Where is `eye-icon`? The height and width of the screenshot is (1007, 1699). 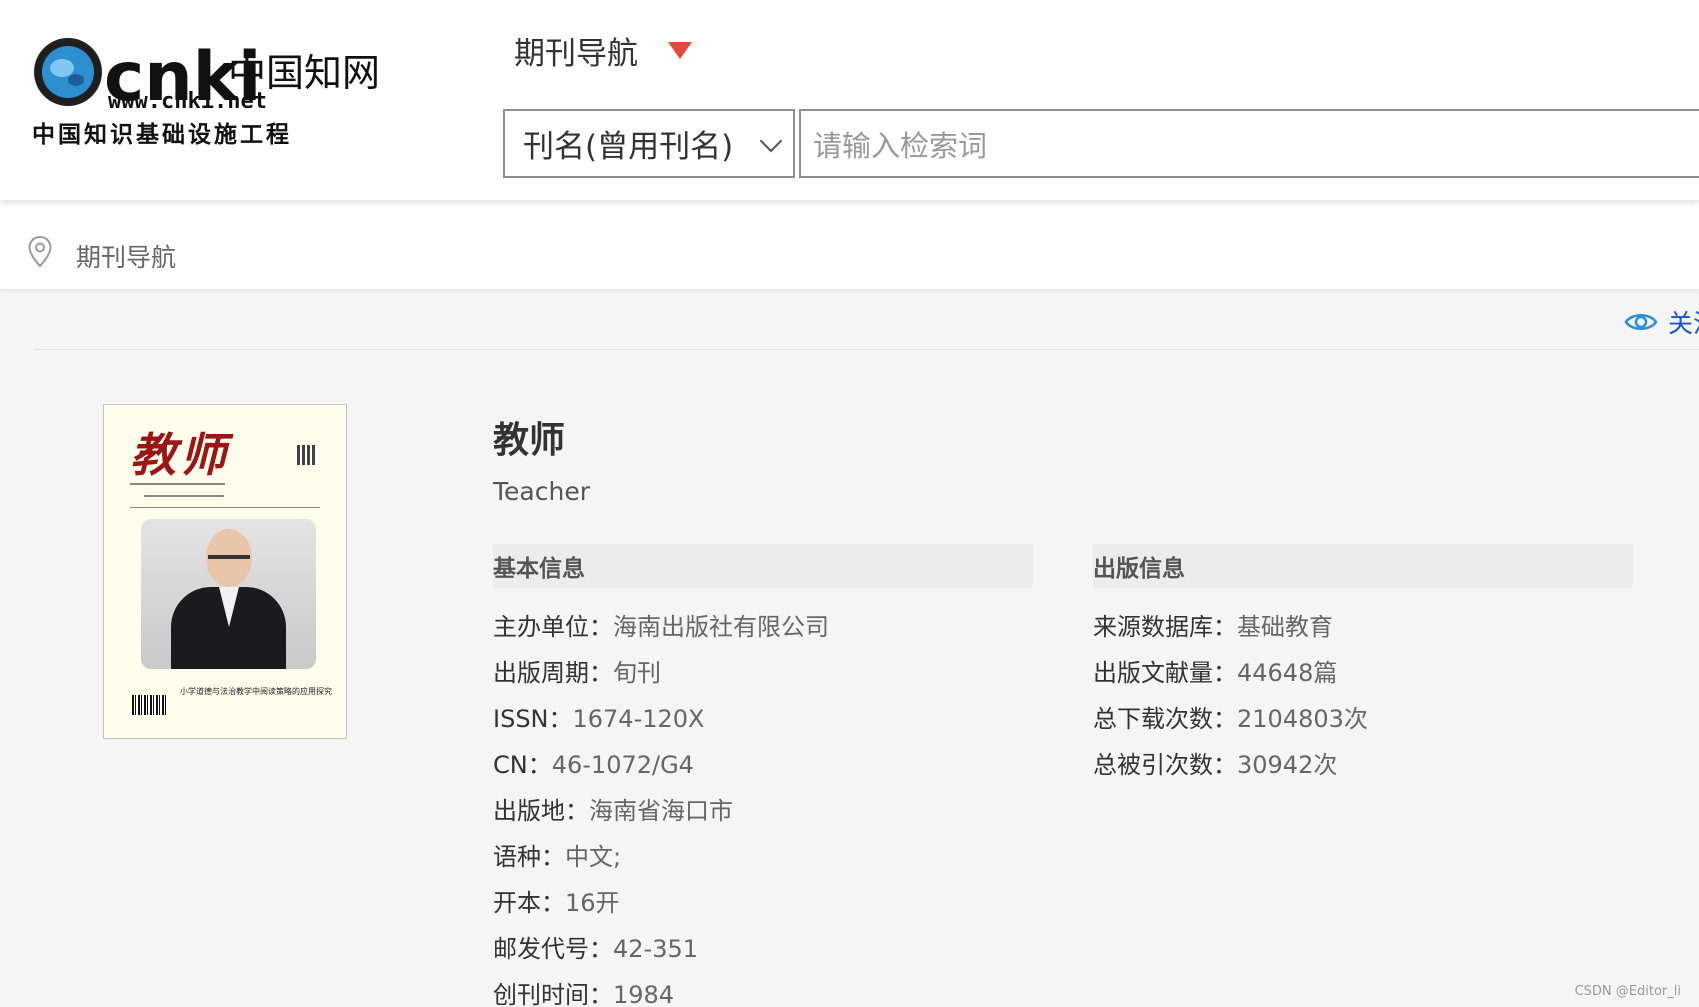
eye-icon is located at coordinates (1641, 322).